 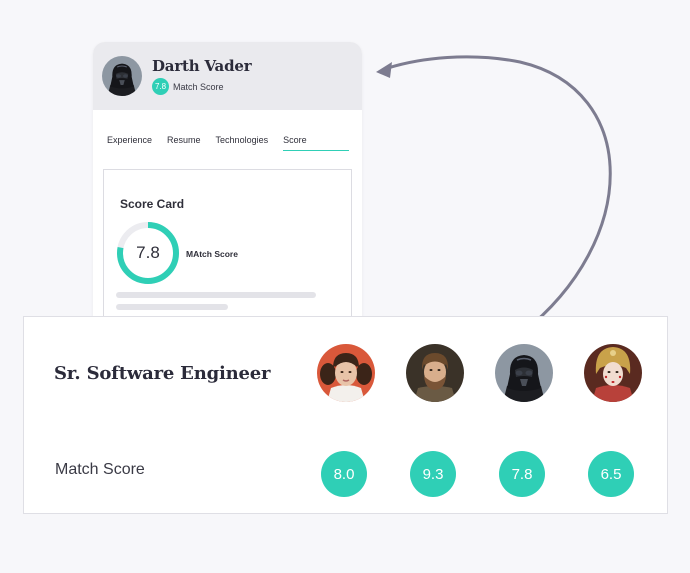 I want to click on job-title: Sr. Software Engineer, so click(x=162, y=373).